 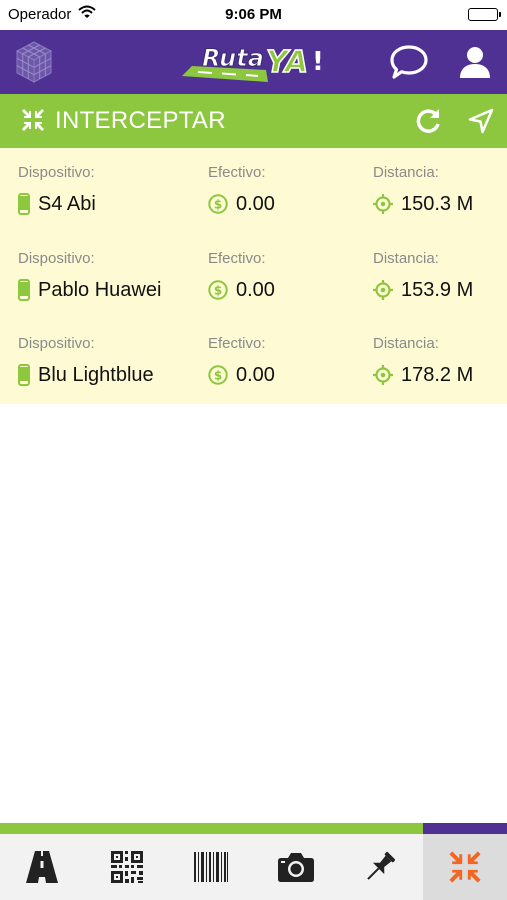 I want to click on distance-cell: Distancia: 150.3 M, so click(x=423, y=190).